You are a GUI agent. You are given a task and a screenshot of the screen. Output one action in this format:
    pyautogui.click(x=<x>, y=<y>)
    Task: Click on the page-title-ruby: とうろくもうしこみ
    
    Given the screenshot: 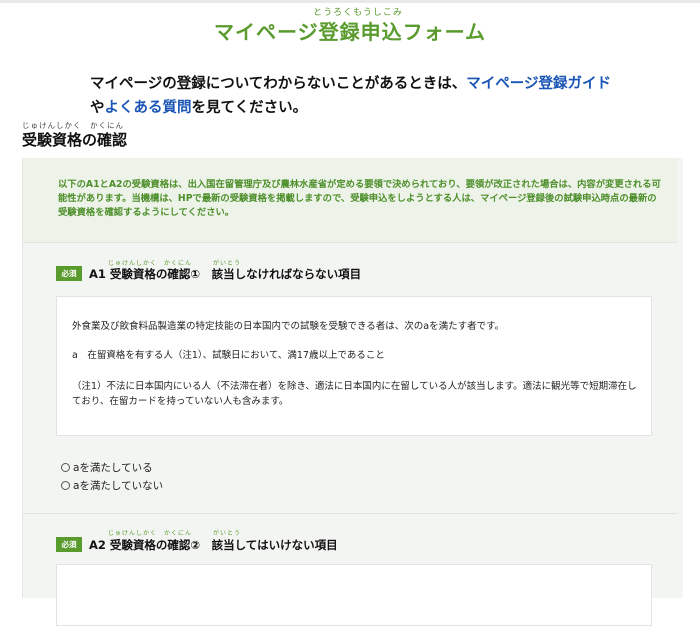 What is the action you would take?
    pyautogui.click(x=358, y=13)
    